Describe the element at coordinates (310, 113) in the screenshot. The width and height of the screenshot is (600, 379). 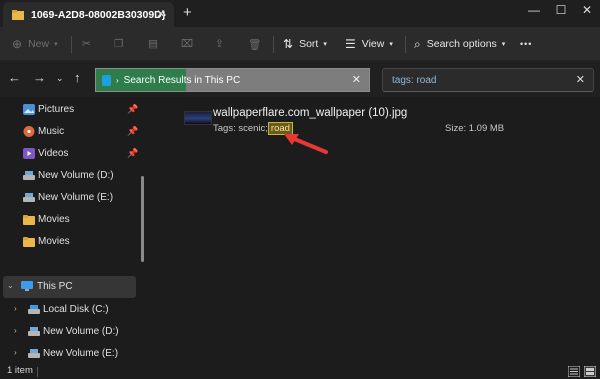
I see `file-name: wallpaperflare.com_wallpaper (10).jpg` at that location.